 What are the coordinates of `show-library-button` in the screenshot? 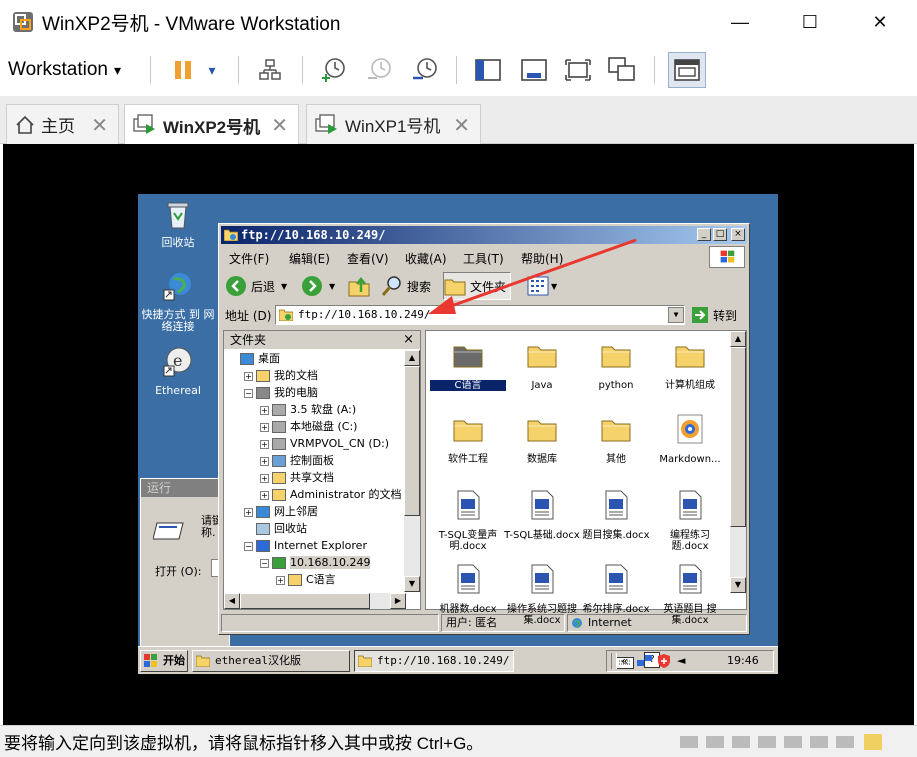 It's located at (488, 70).